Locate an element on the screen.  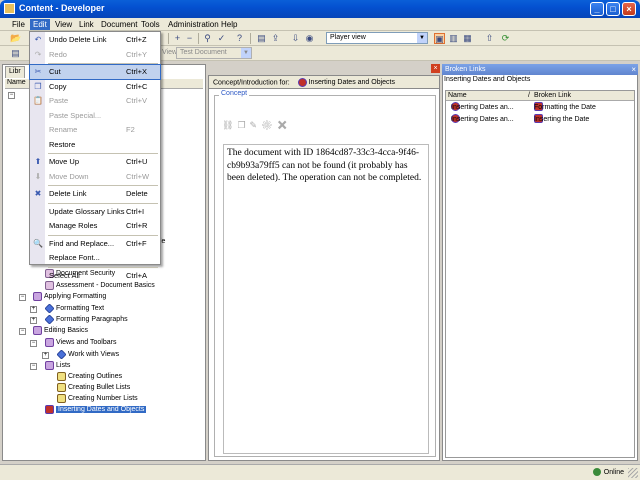
layout-single-icon: ▣ is located at coordinates (439, 38).